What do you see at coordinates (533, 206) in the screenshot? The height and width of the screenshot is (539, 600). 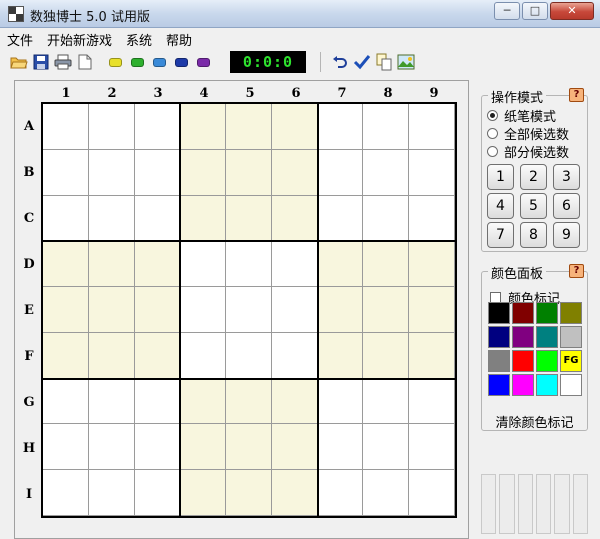 I see `number-button-5: 5` at bounding box center [533, 206].